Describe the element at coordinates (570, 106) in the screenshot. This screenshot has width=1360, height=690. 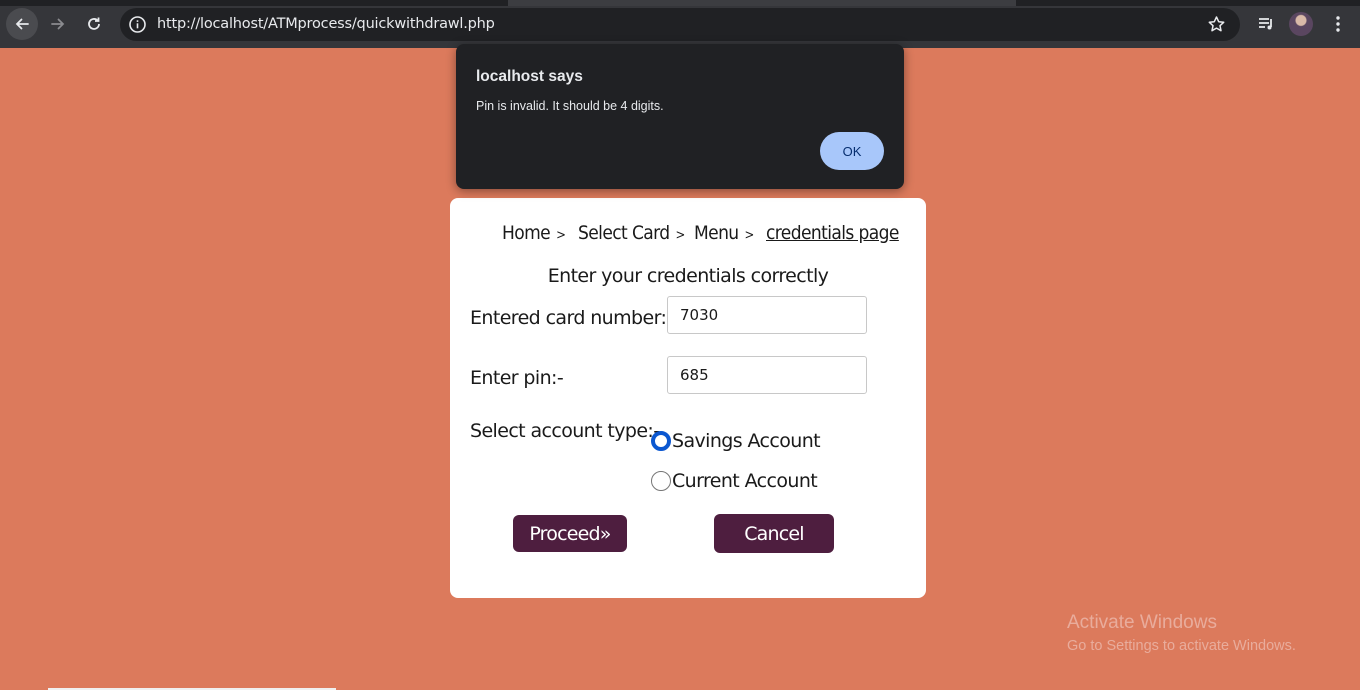
I see `alert-message: Pin is invalid. It should be 4 digits.` at that location.